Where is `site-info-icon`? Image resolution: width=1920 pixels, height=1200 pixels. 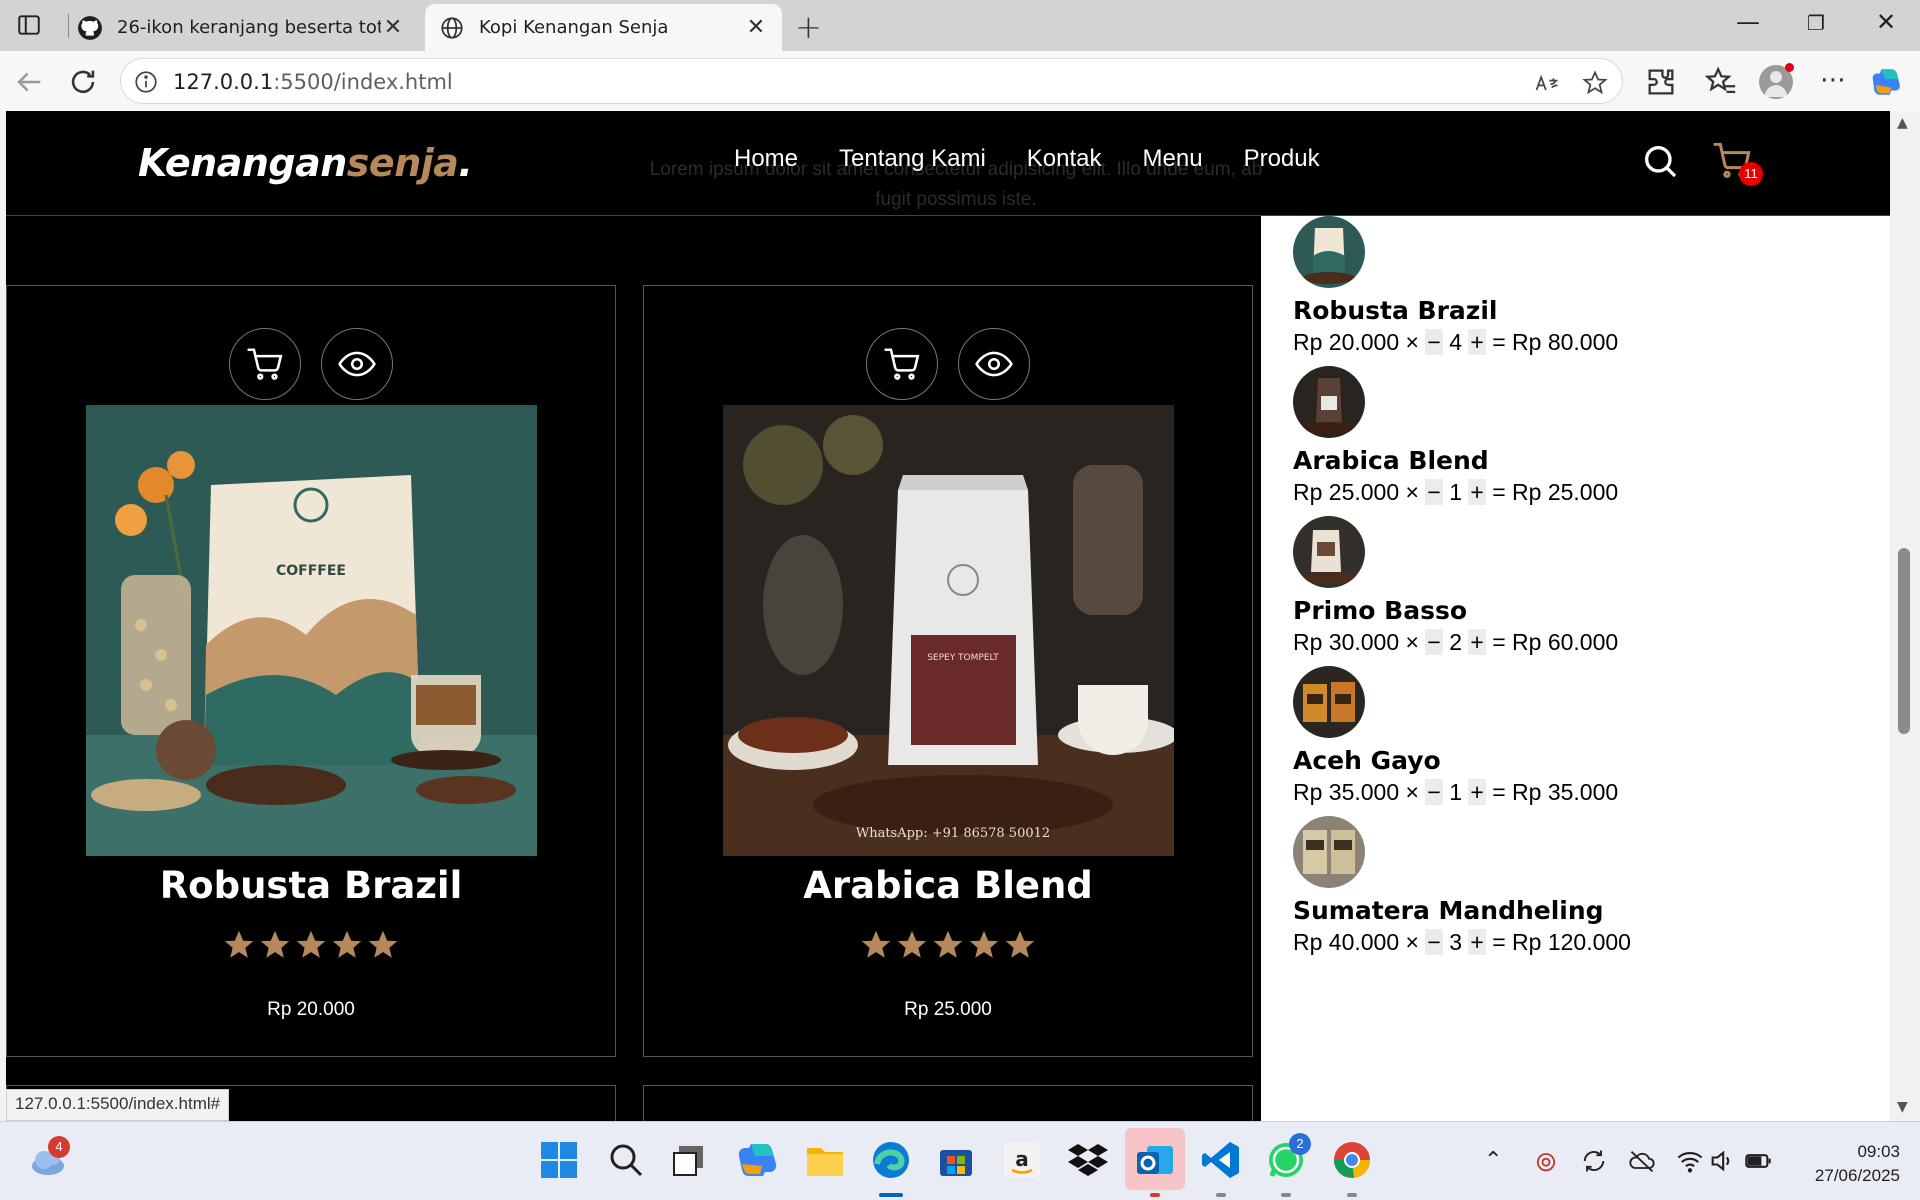
site-info-icon is located at coordinates (146, 82).